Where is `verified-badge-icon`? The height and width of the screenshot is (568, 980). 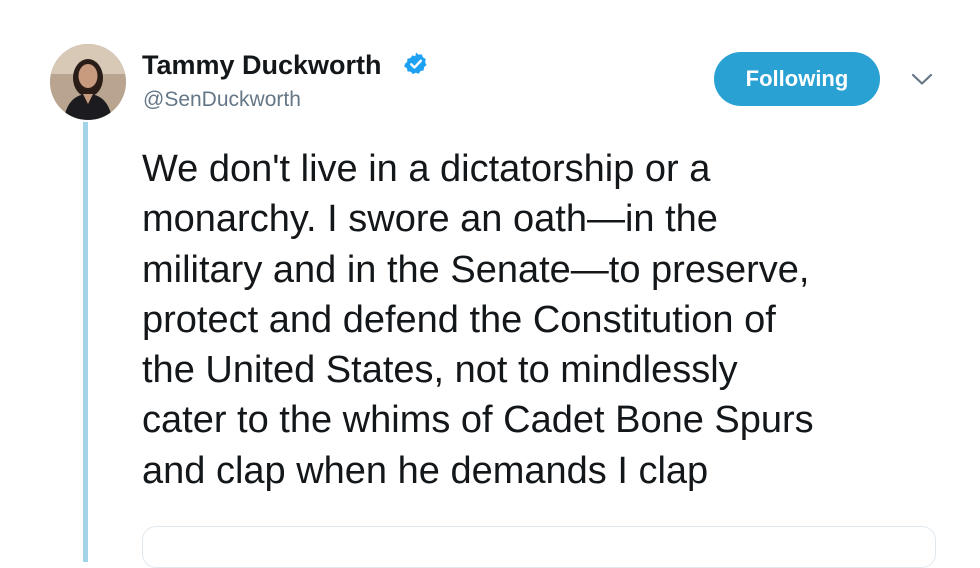 verified-badge-icon is located at coordinates (415, 63).